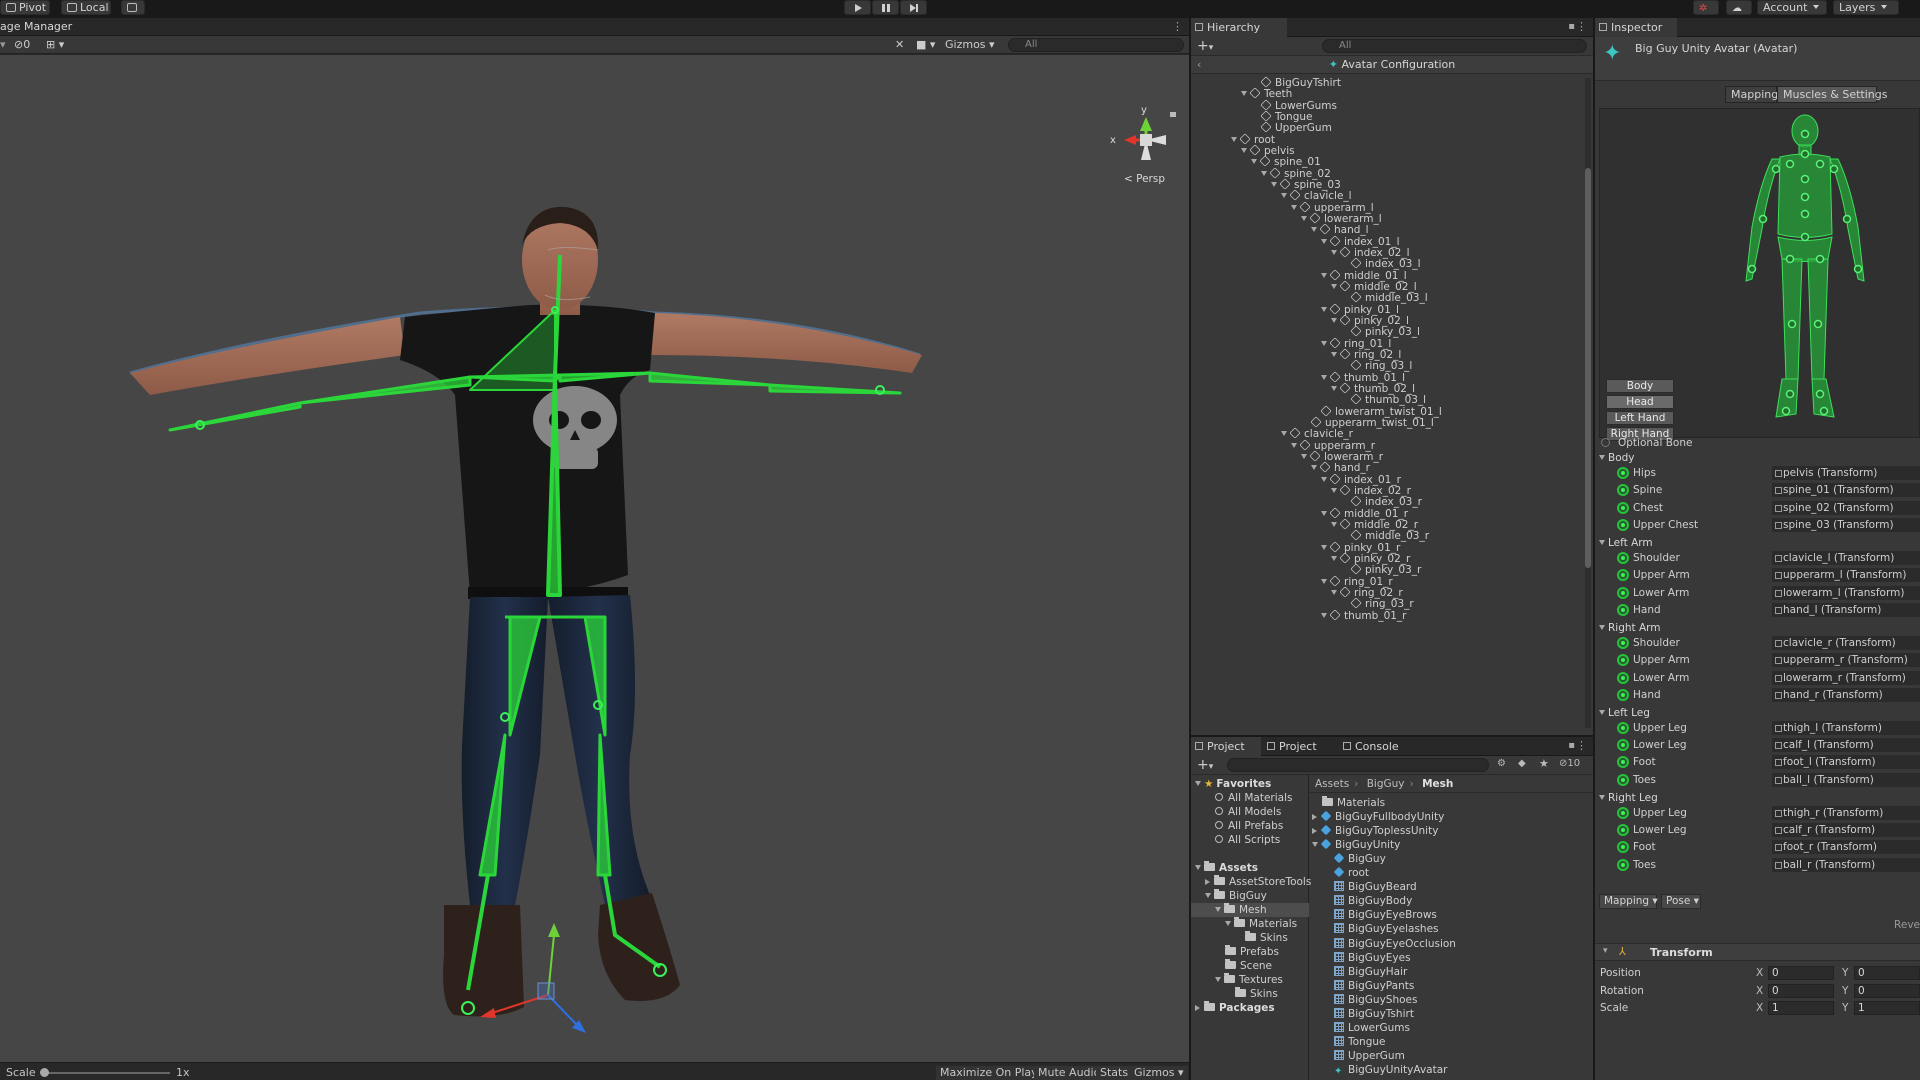 The height and width of the screenshot is (1080, 1920). Describe the element at coordinates (1358, 765) in the screenshot. I see `project-search-input` at that location.